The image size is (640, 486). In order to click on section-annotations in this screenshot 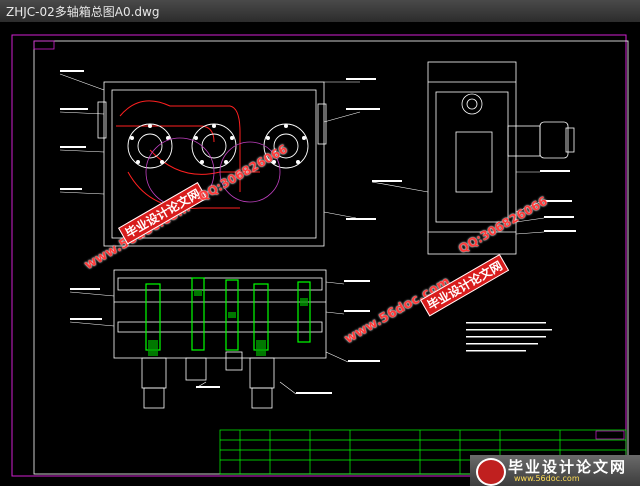, I will do `click(225, 337)`.